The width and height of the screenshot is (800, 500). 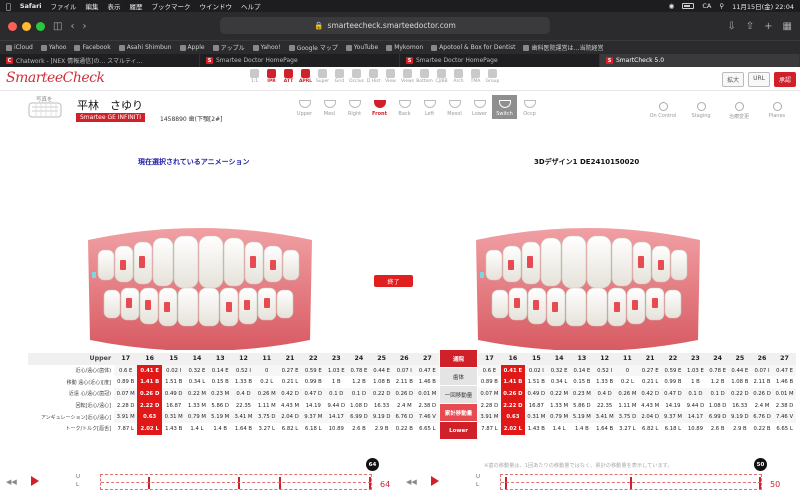 What do you see at coordinates (304, 107) in the screenshot?
I see `view-upper: Upper` at bounding box center [304, 107].